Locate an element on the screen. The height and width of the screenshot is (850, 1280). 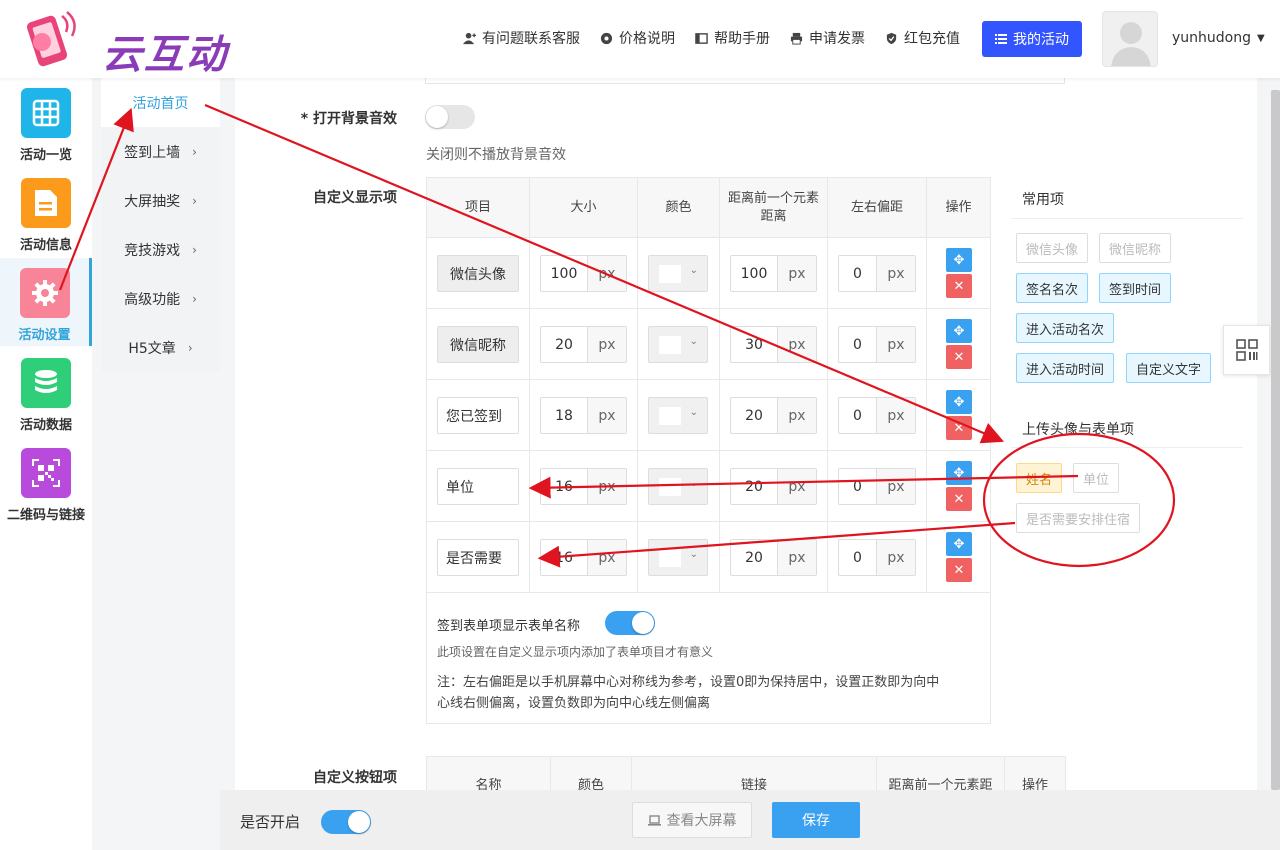
form-name-toggle-label: 签到表单项显示表单名称 is located at coordinates (509, 626).